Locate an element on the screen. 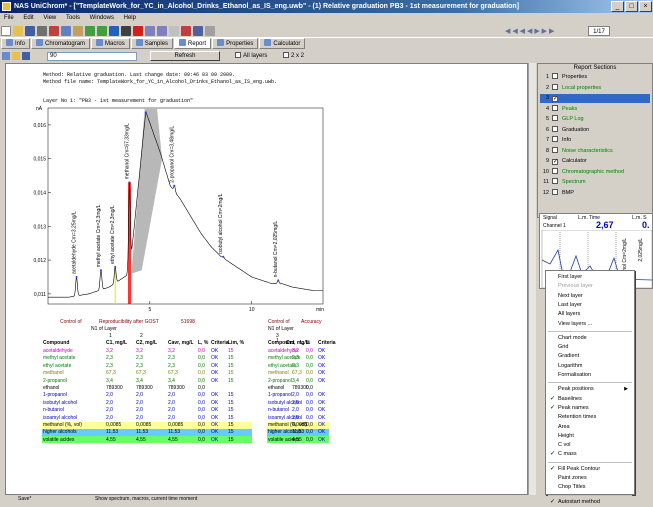 This screenshot has height=507, width=653. tab-calculator: Calculator is located at coordinates (282, 43).